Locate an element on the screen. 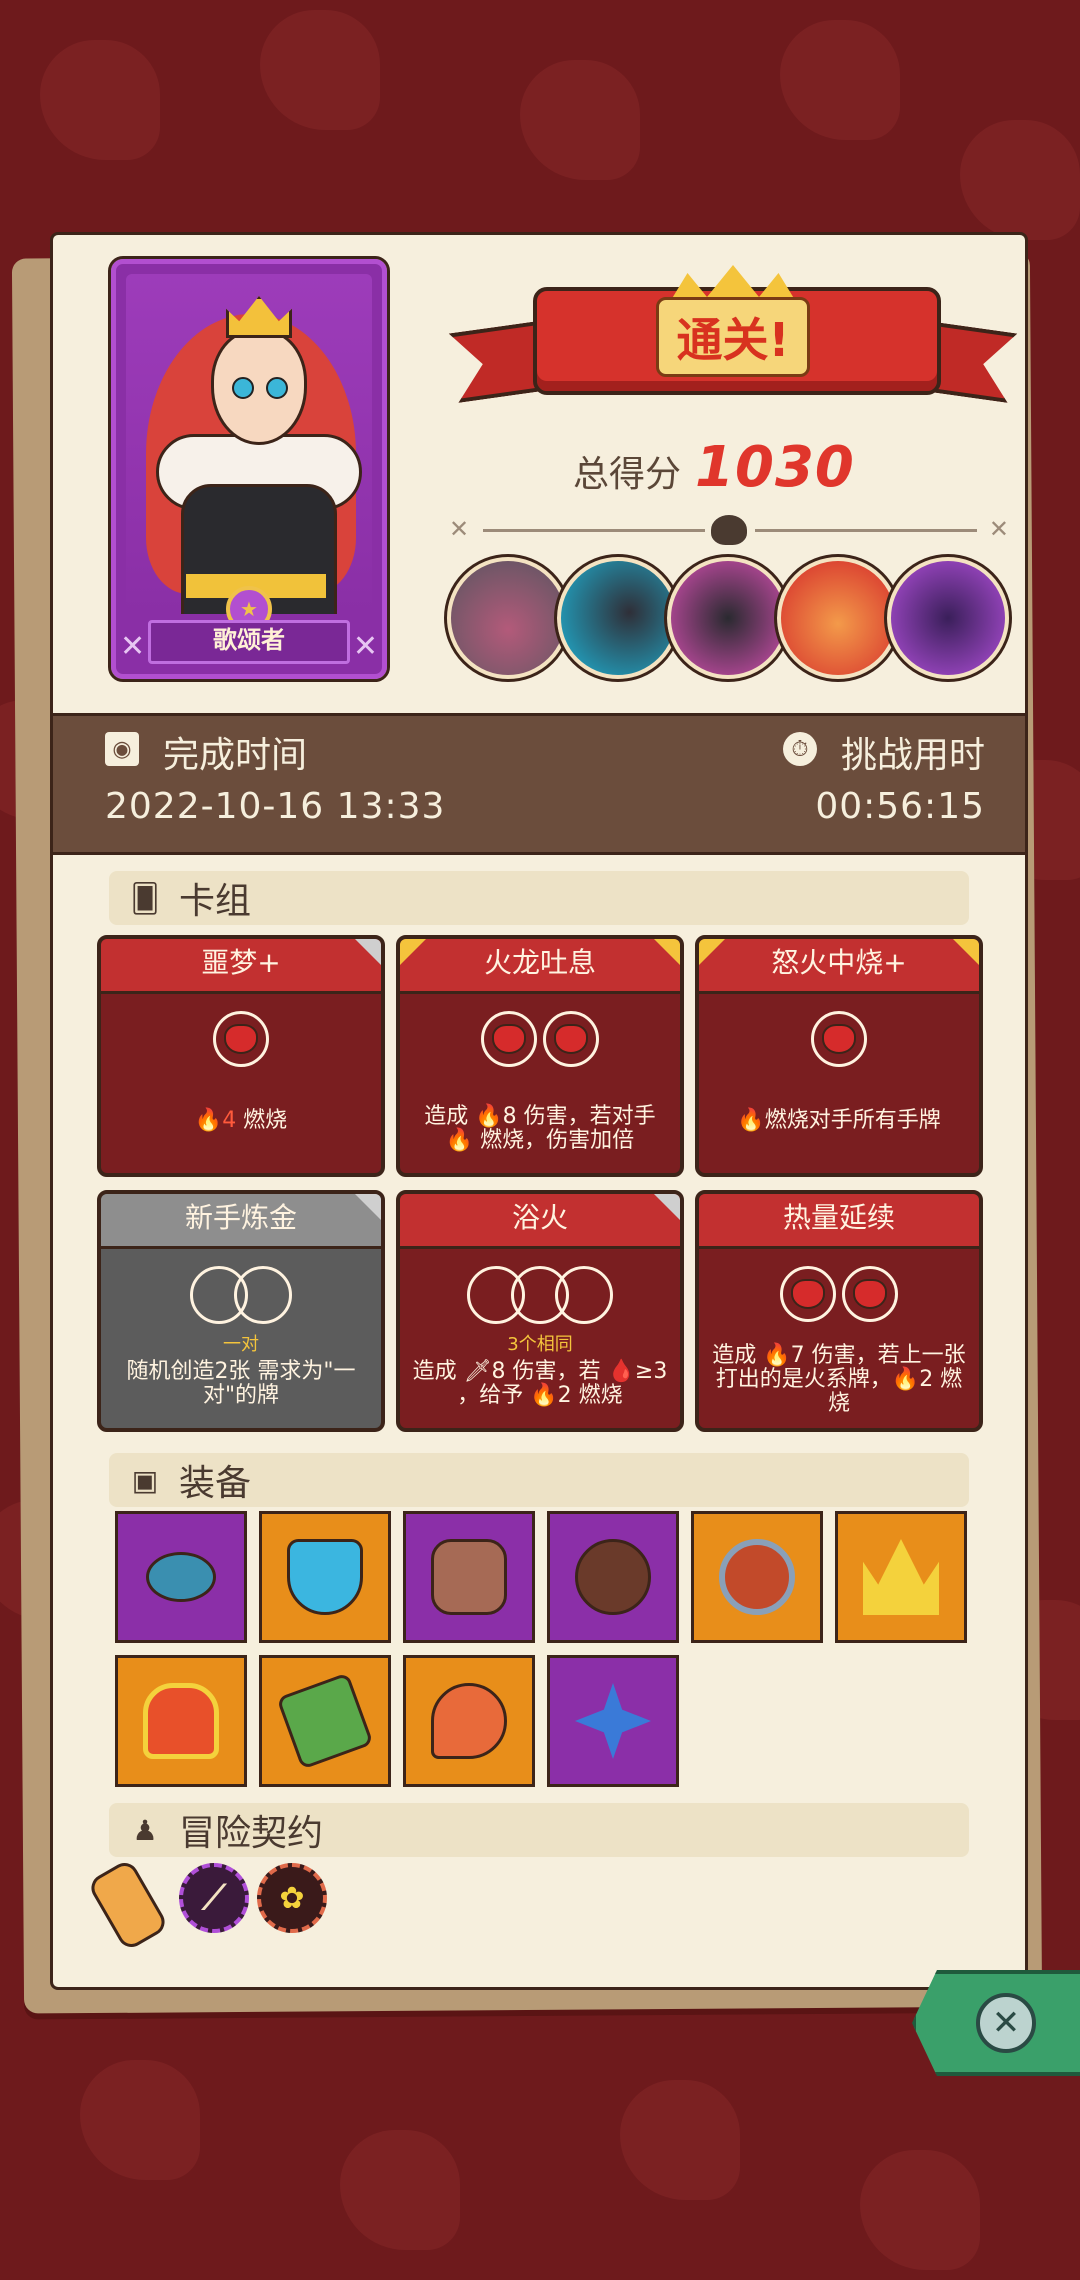 This screenshot has width=1080, height=2280. dark-knight-boss-avatar is located at coordinates (728, 618).